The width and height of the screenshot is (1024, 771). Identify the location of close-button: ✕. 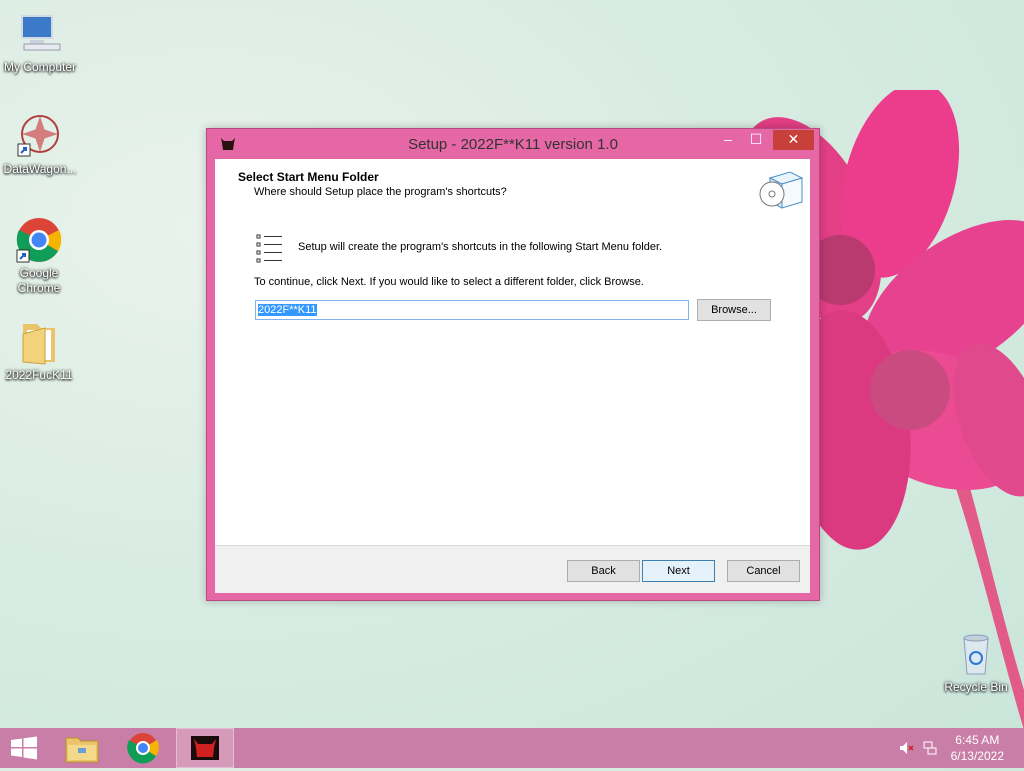
(793, 140).